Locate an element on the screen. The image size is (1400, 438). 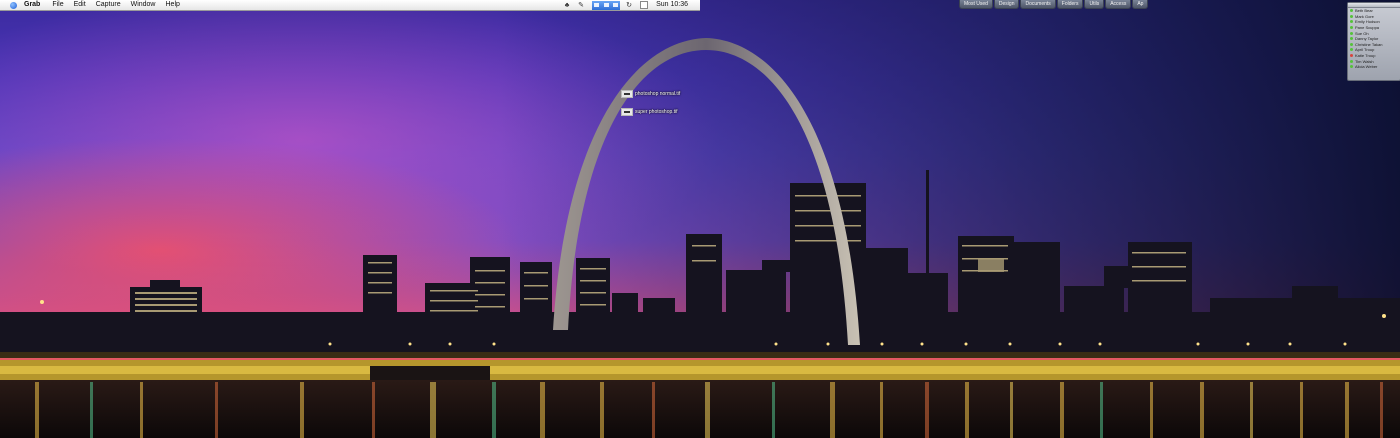
menu-capture: Capture is located at coordinates (108, 5).